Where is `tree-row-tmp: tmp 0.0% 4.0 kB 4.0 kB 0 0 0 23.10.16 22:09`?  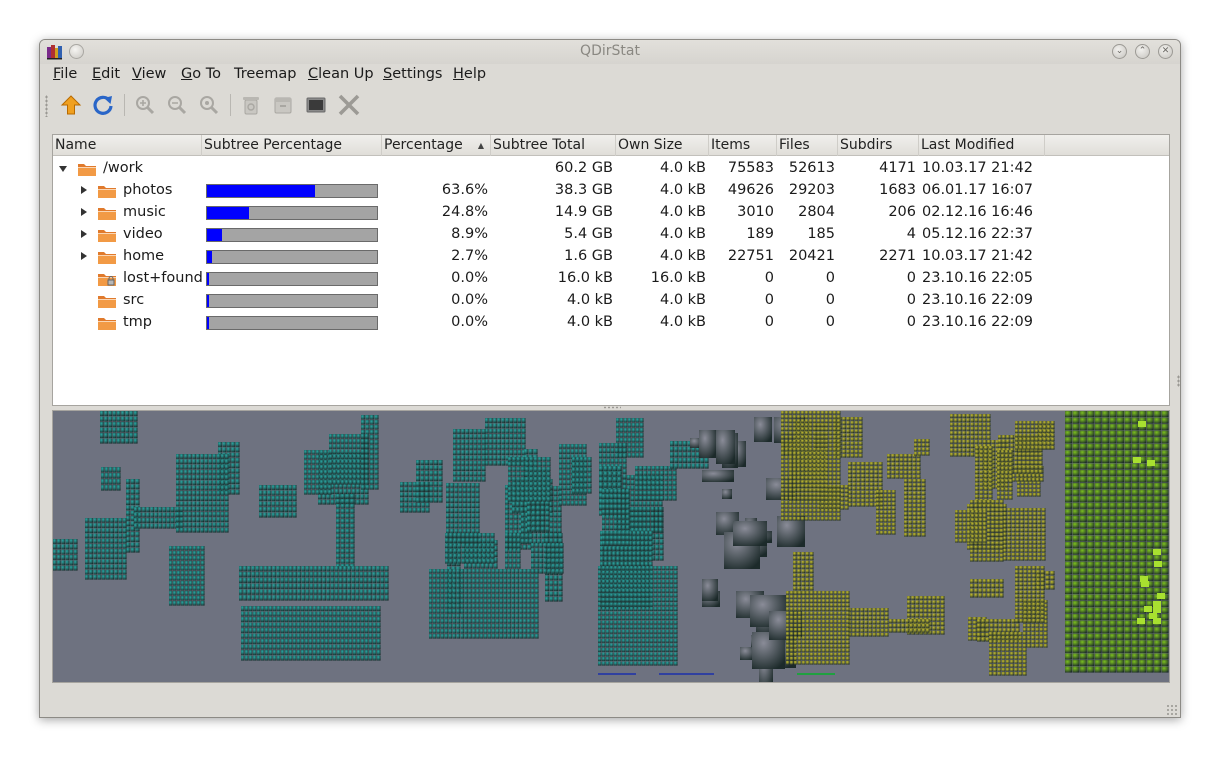
tree-row-tmp: tmp 0.0% 4.0 kB 4.0 kB 0 0 0 23.10.16 22:09 is located at coordinates (611, 323).